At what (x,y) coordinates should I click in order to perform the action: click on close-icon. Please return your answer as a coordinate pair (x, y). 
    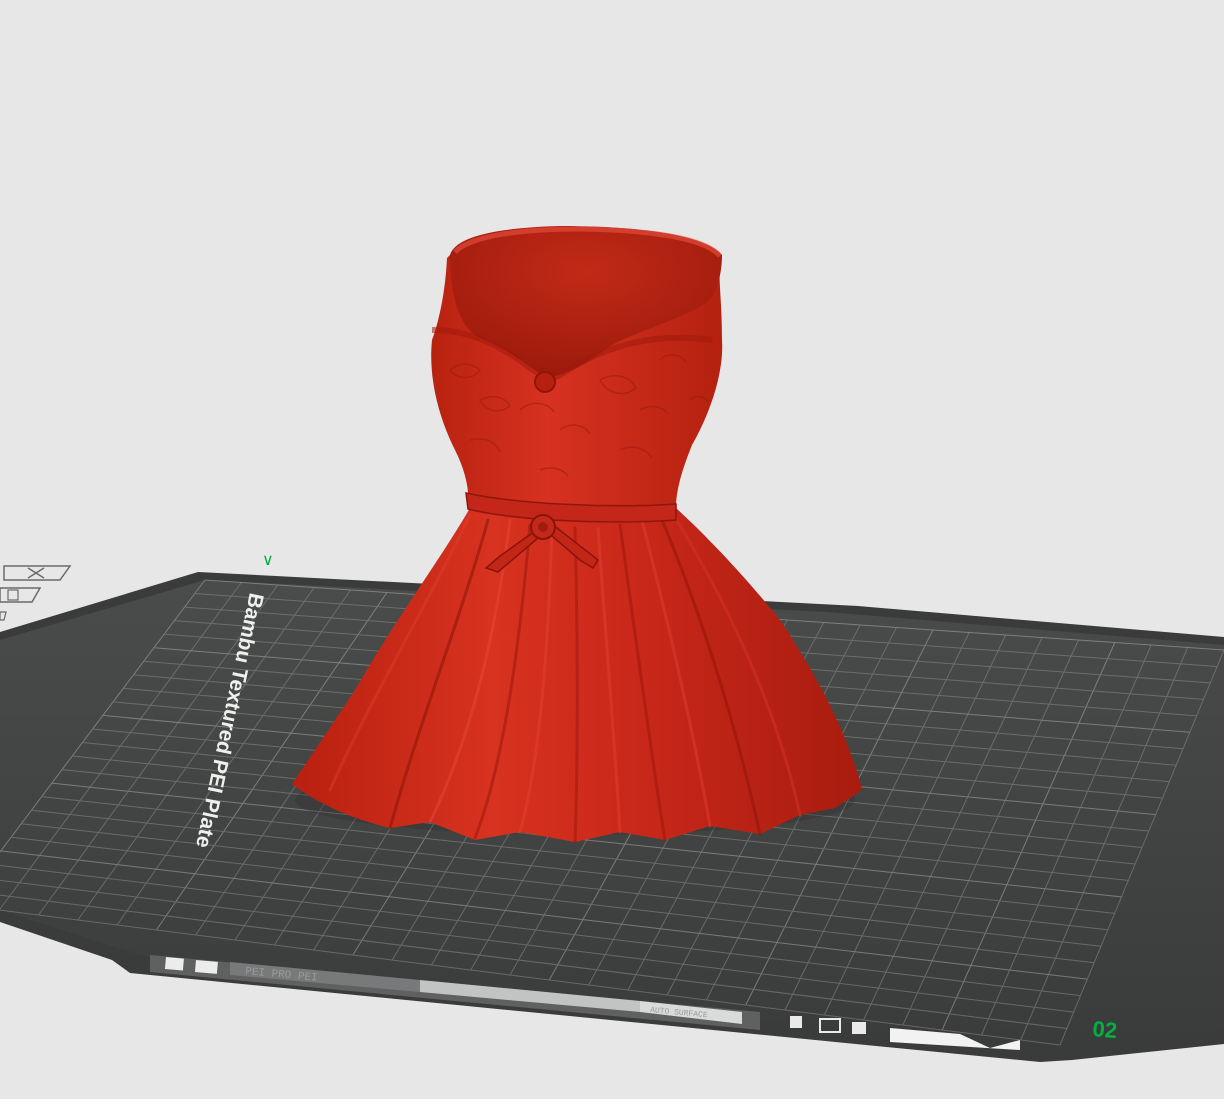
    Looking at the image, I should click on (37, 573).